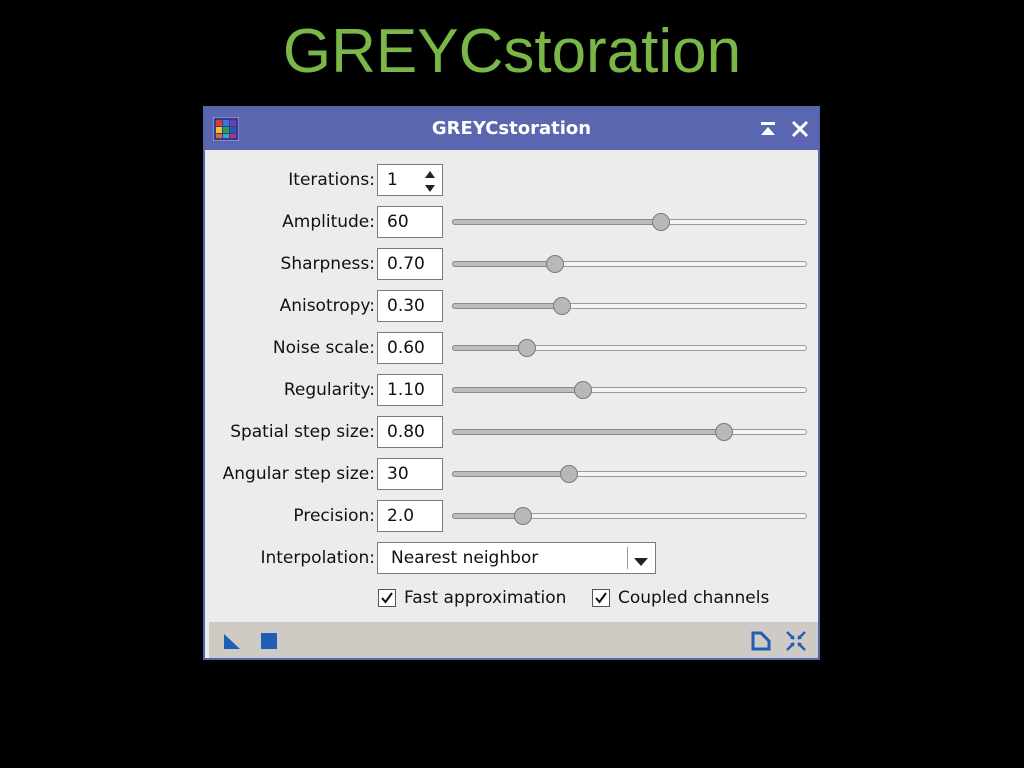 The width and height of the screenshot is (1024, 768). I want to click on anisotropy-label: Anisotropy:, so click(327, 306).